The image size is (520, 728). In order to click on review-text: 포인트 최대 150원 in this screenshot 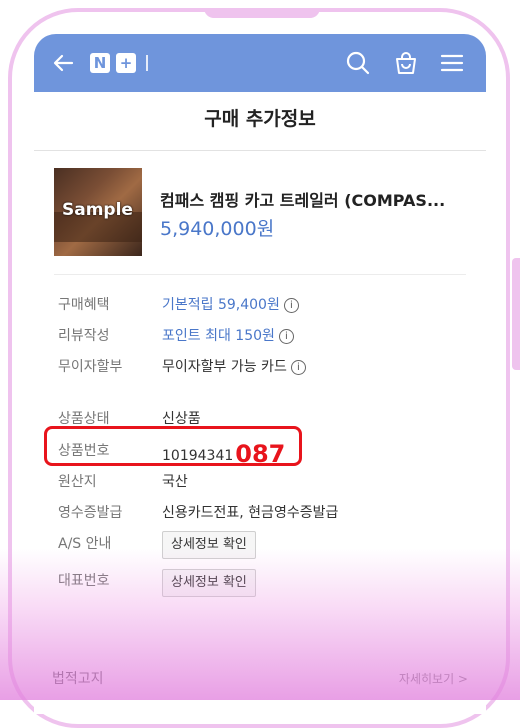, I will do `click(218, 336)`.